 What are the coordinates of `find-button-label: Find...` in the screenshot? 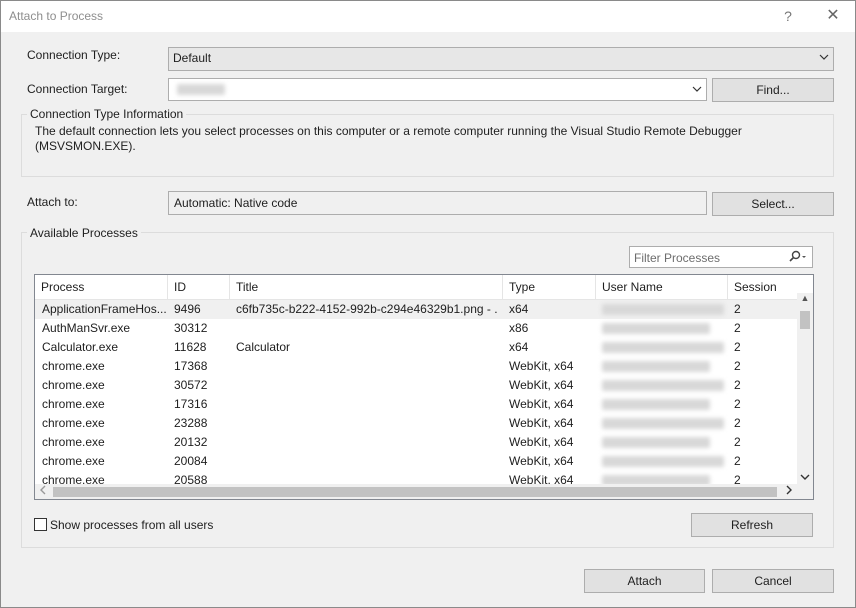 It's located at (773, 90).